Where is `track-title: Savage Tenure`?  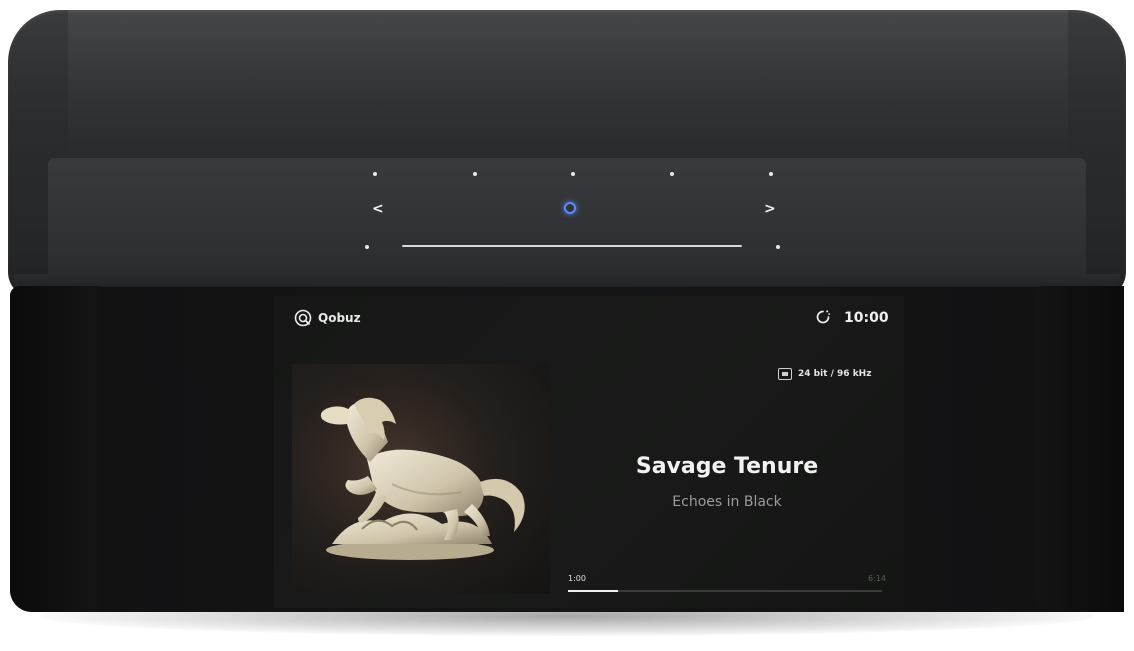
track-title: Savage Tenure is located at coordinates (727, 466).